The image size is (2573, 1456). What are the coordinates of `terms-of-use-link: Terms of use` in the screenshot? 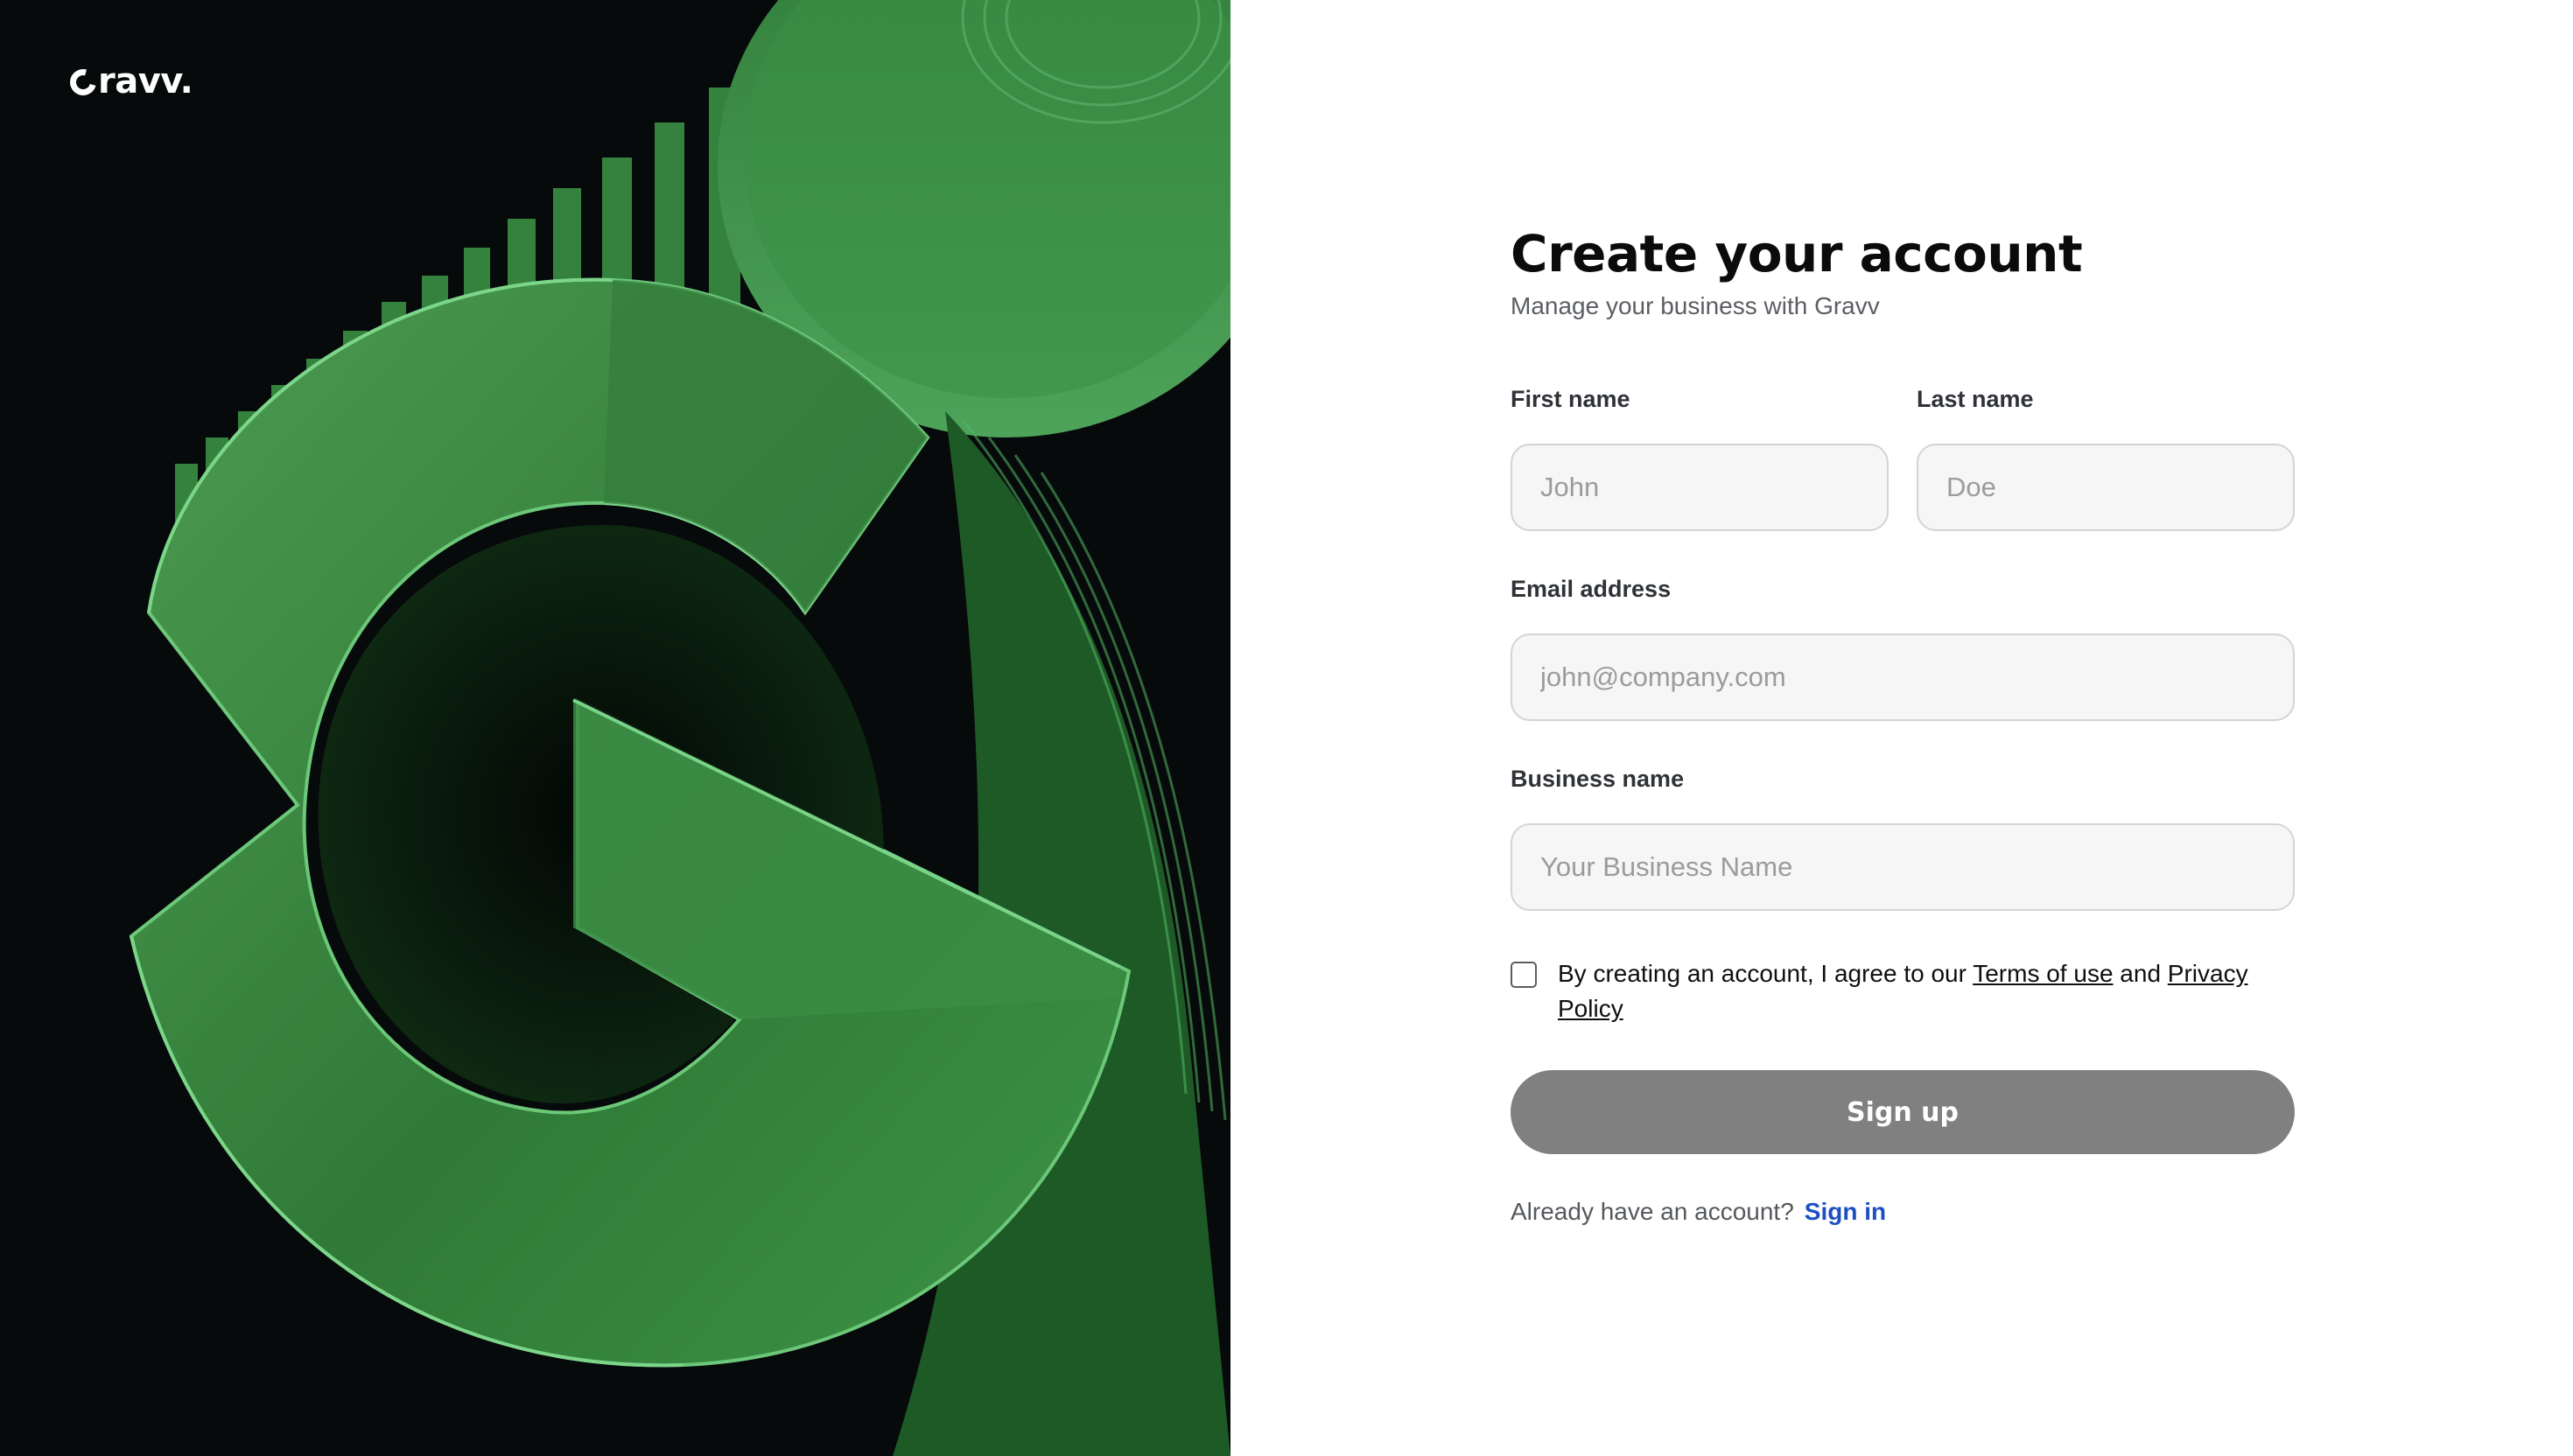 It's located at (2043, 973).